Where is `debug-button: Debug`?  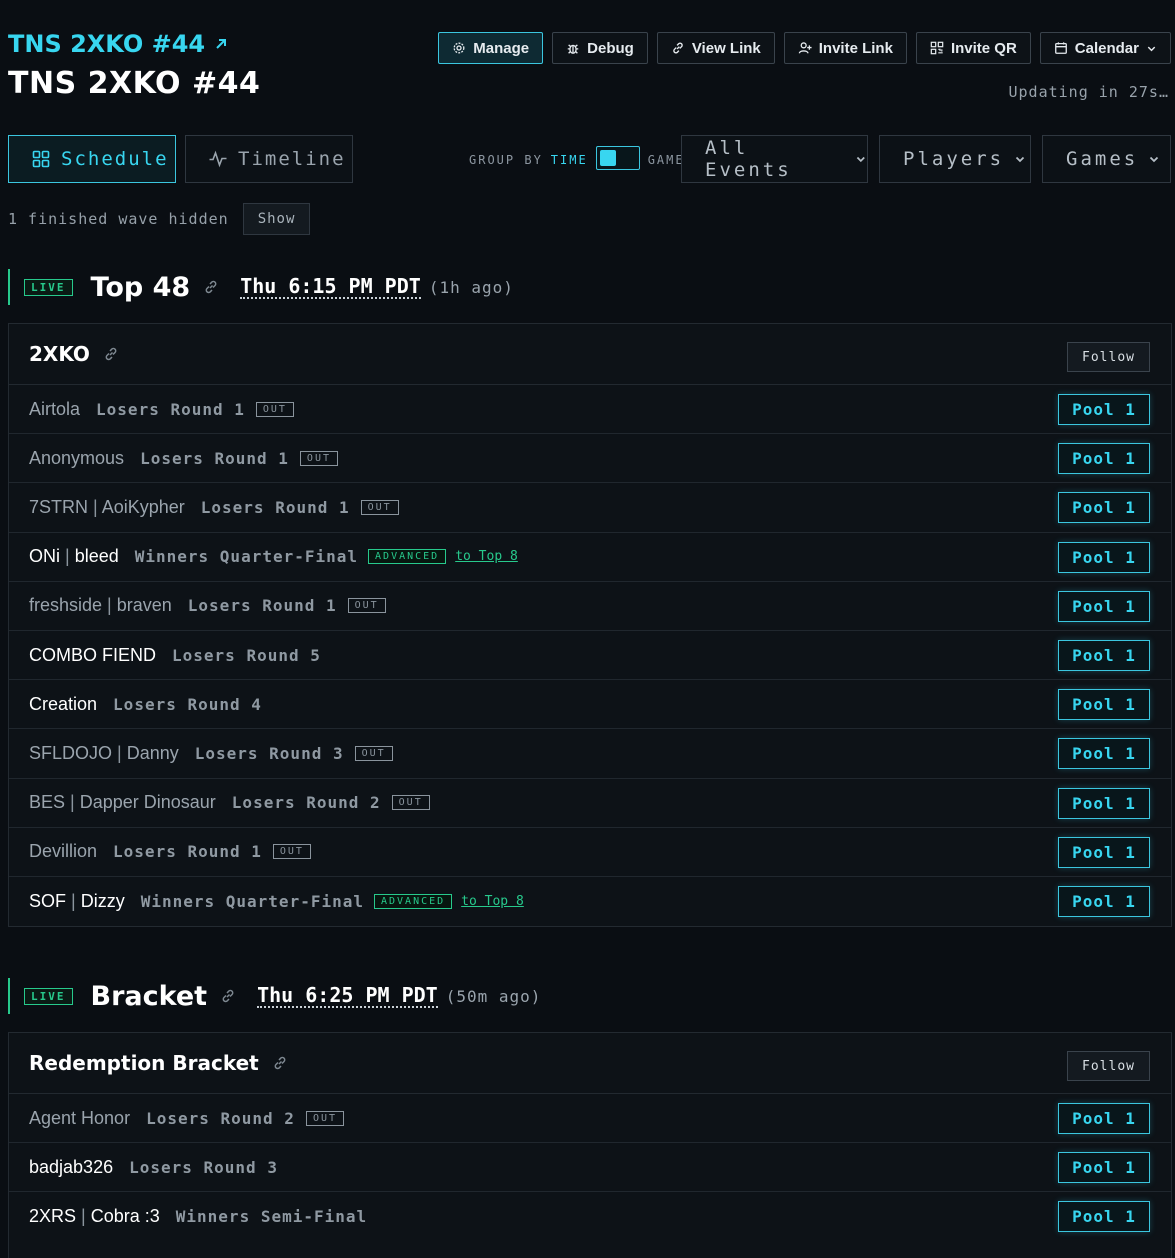
debug-button: Debug is located at coordinates (600, 48).